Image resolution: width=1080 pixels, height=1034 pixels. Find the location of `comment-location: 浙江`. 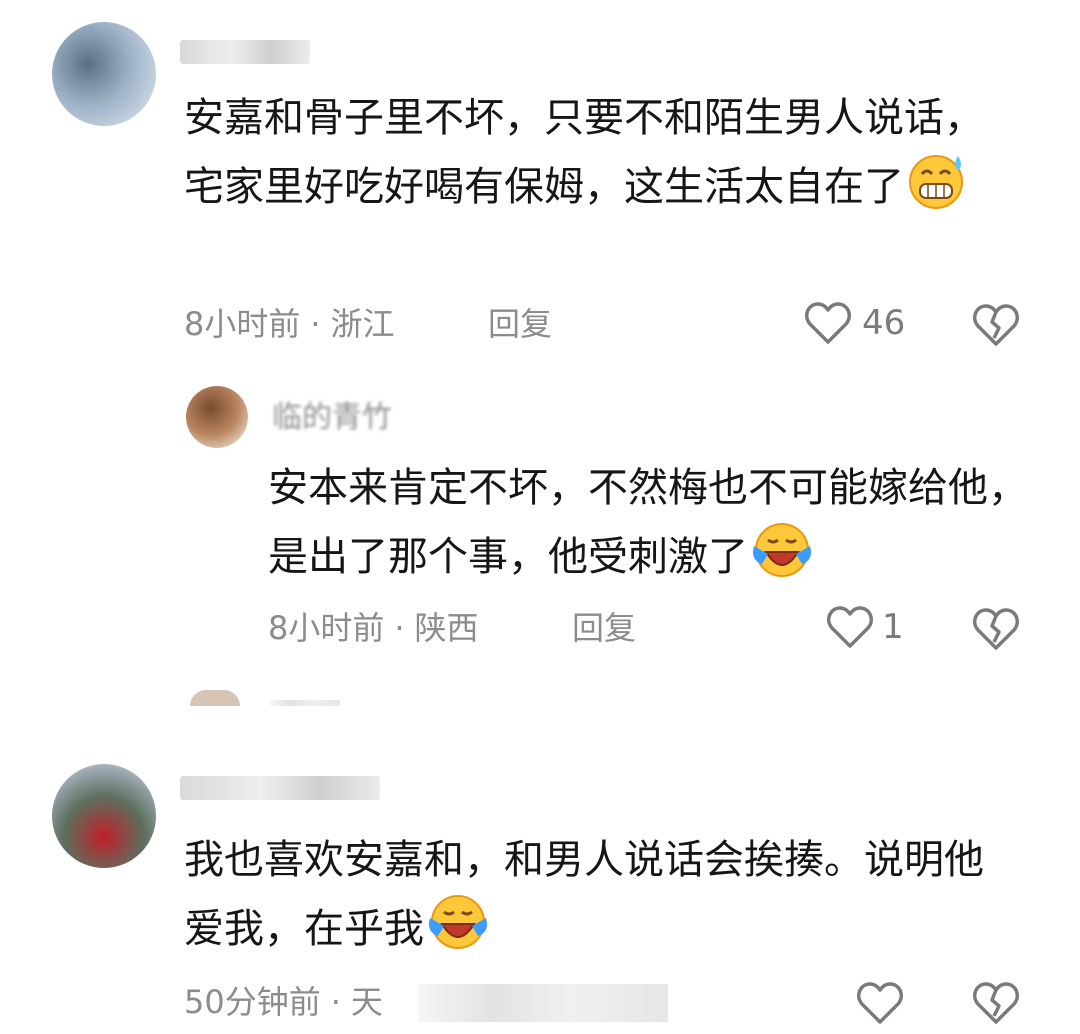

comment-location: 浙江 is located at coordinates (362, 324).